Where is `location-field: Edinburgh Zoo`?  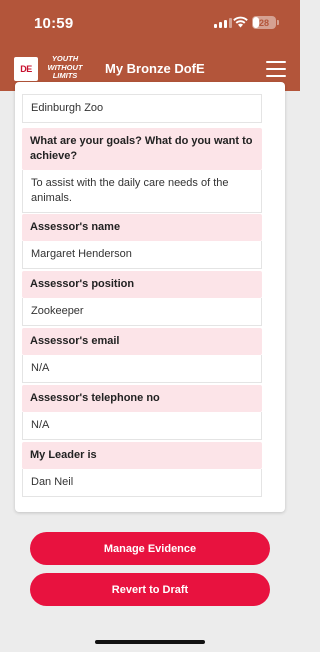 location-field: Edinburgh Zoo is located at coordinates (142, 108).